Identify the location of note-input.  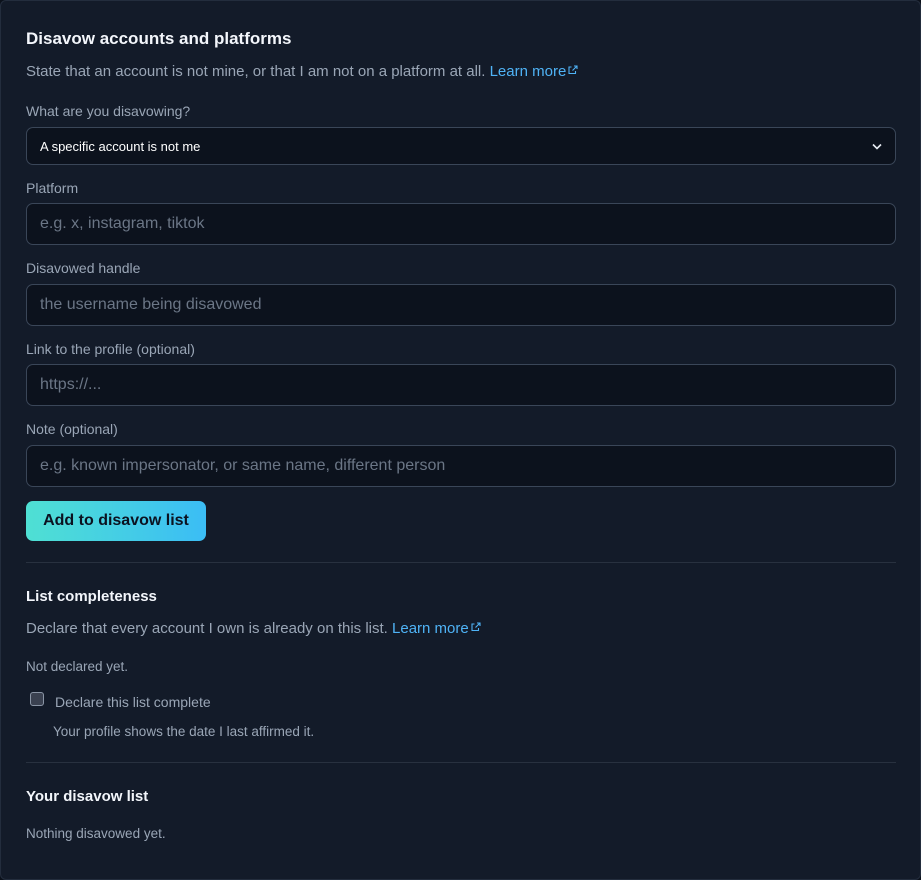
(461, 466).